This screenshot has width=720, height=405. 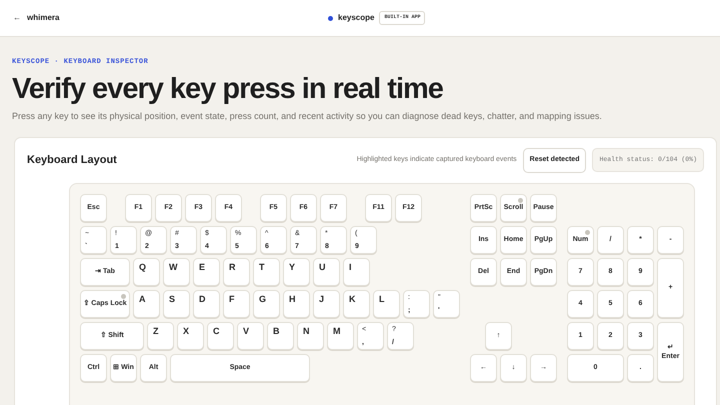 What do you see at coordinates (206, 304) in the screenshot?
I see `keyboard-key: D` at bounding box center [206, 304].